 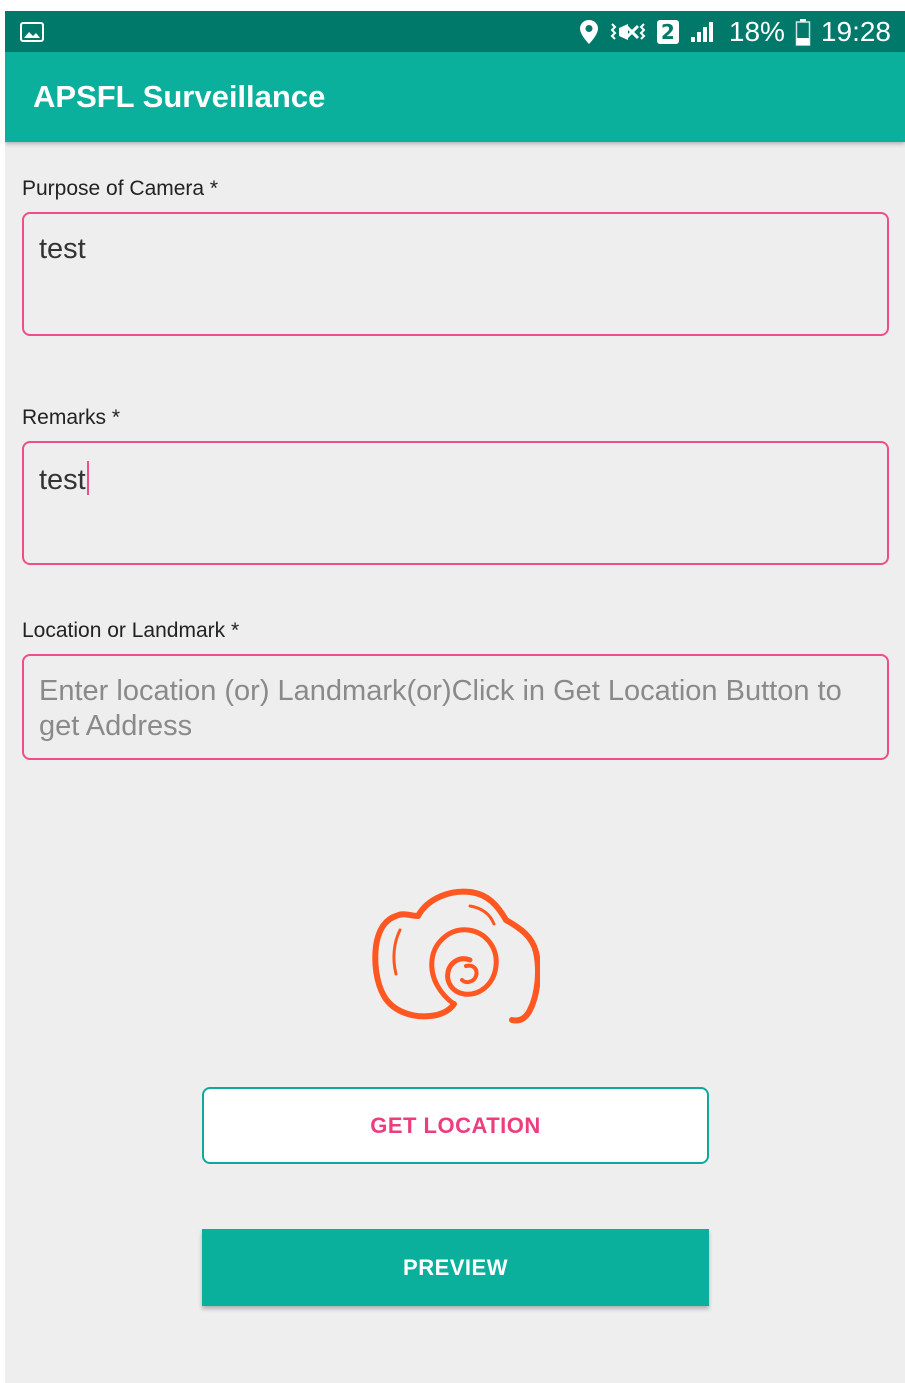 What do you see at coordinates (701, 31) in the screenshot?
I see `signal-icon` at bounding box center [701, 31].